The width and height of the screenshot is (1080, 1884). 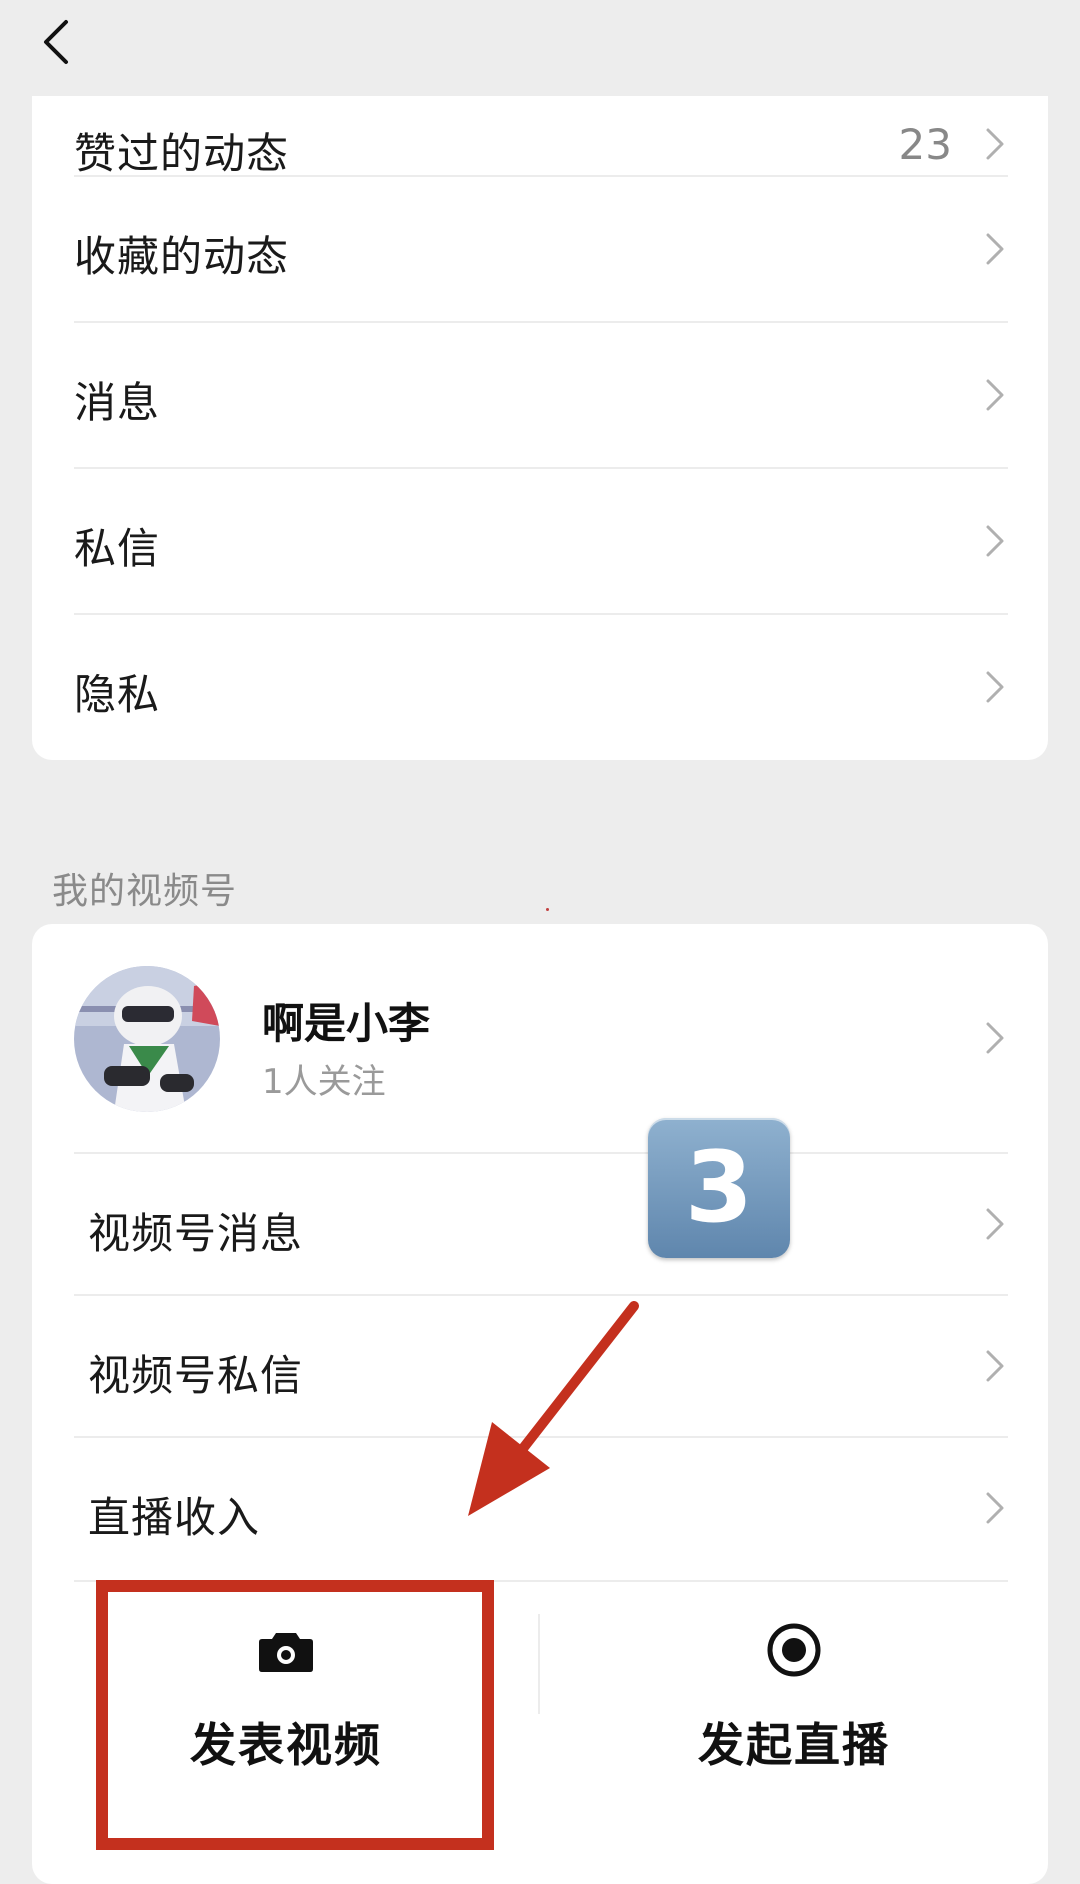 What do you see at coordinates (547, 909) in the screenshot?
I see `decorative-dot` at bounding box center [547, 909].